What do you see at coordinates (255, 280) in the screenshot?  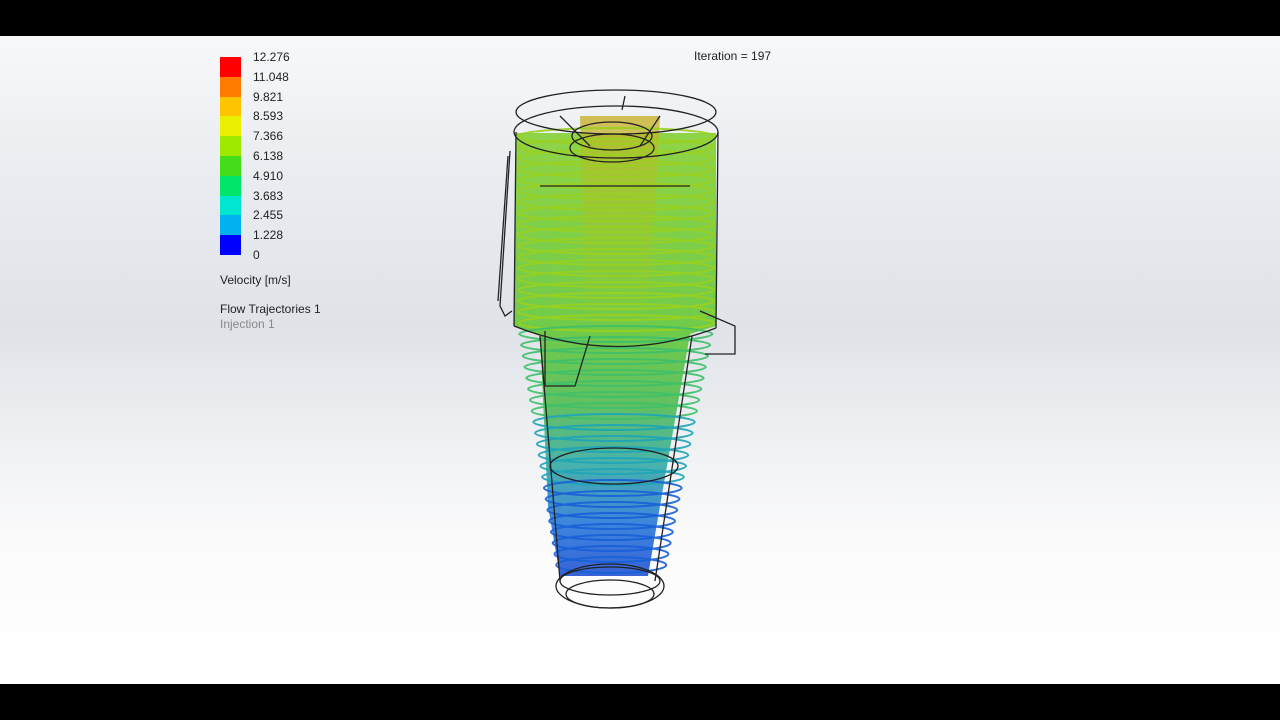 I see `legend-title: Velocity [m/s]` at bounding box center [255, 280].